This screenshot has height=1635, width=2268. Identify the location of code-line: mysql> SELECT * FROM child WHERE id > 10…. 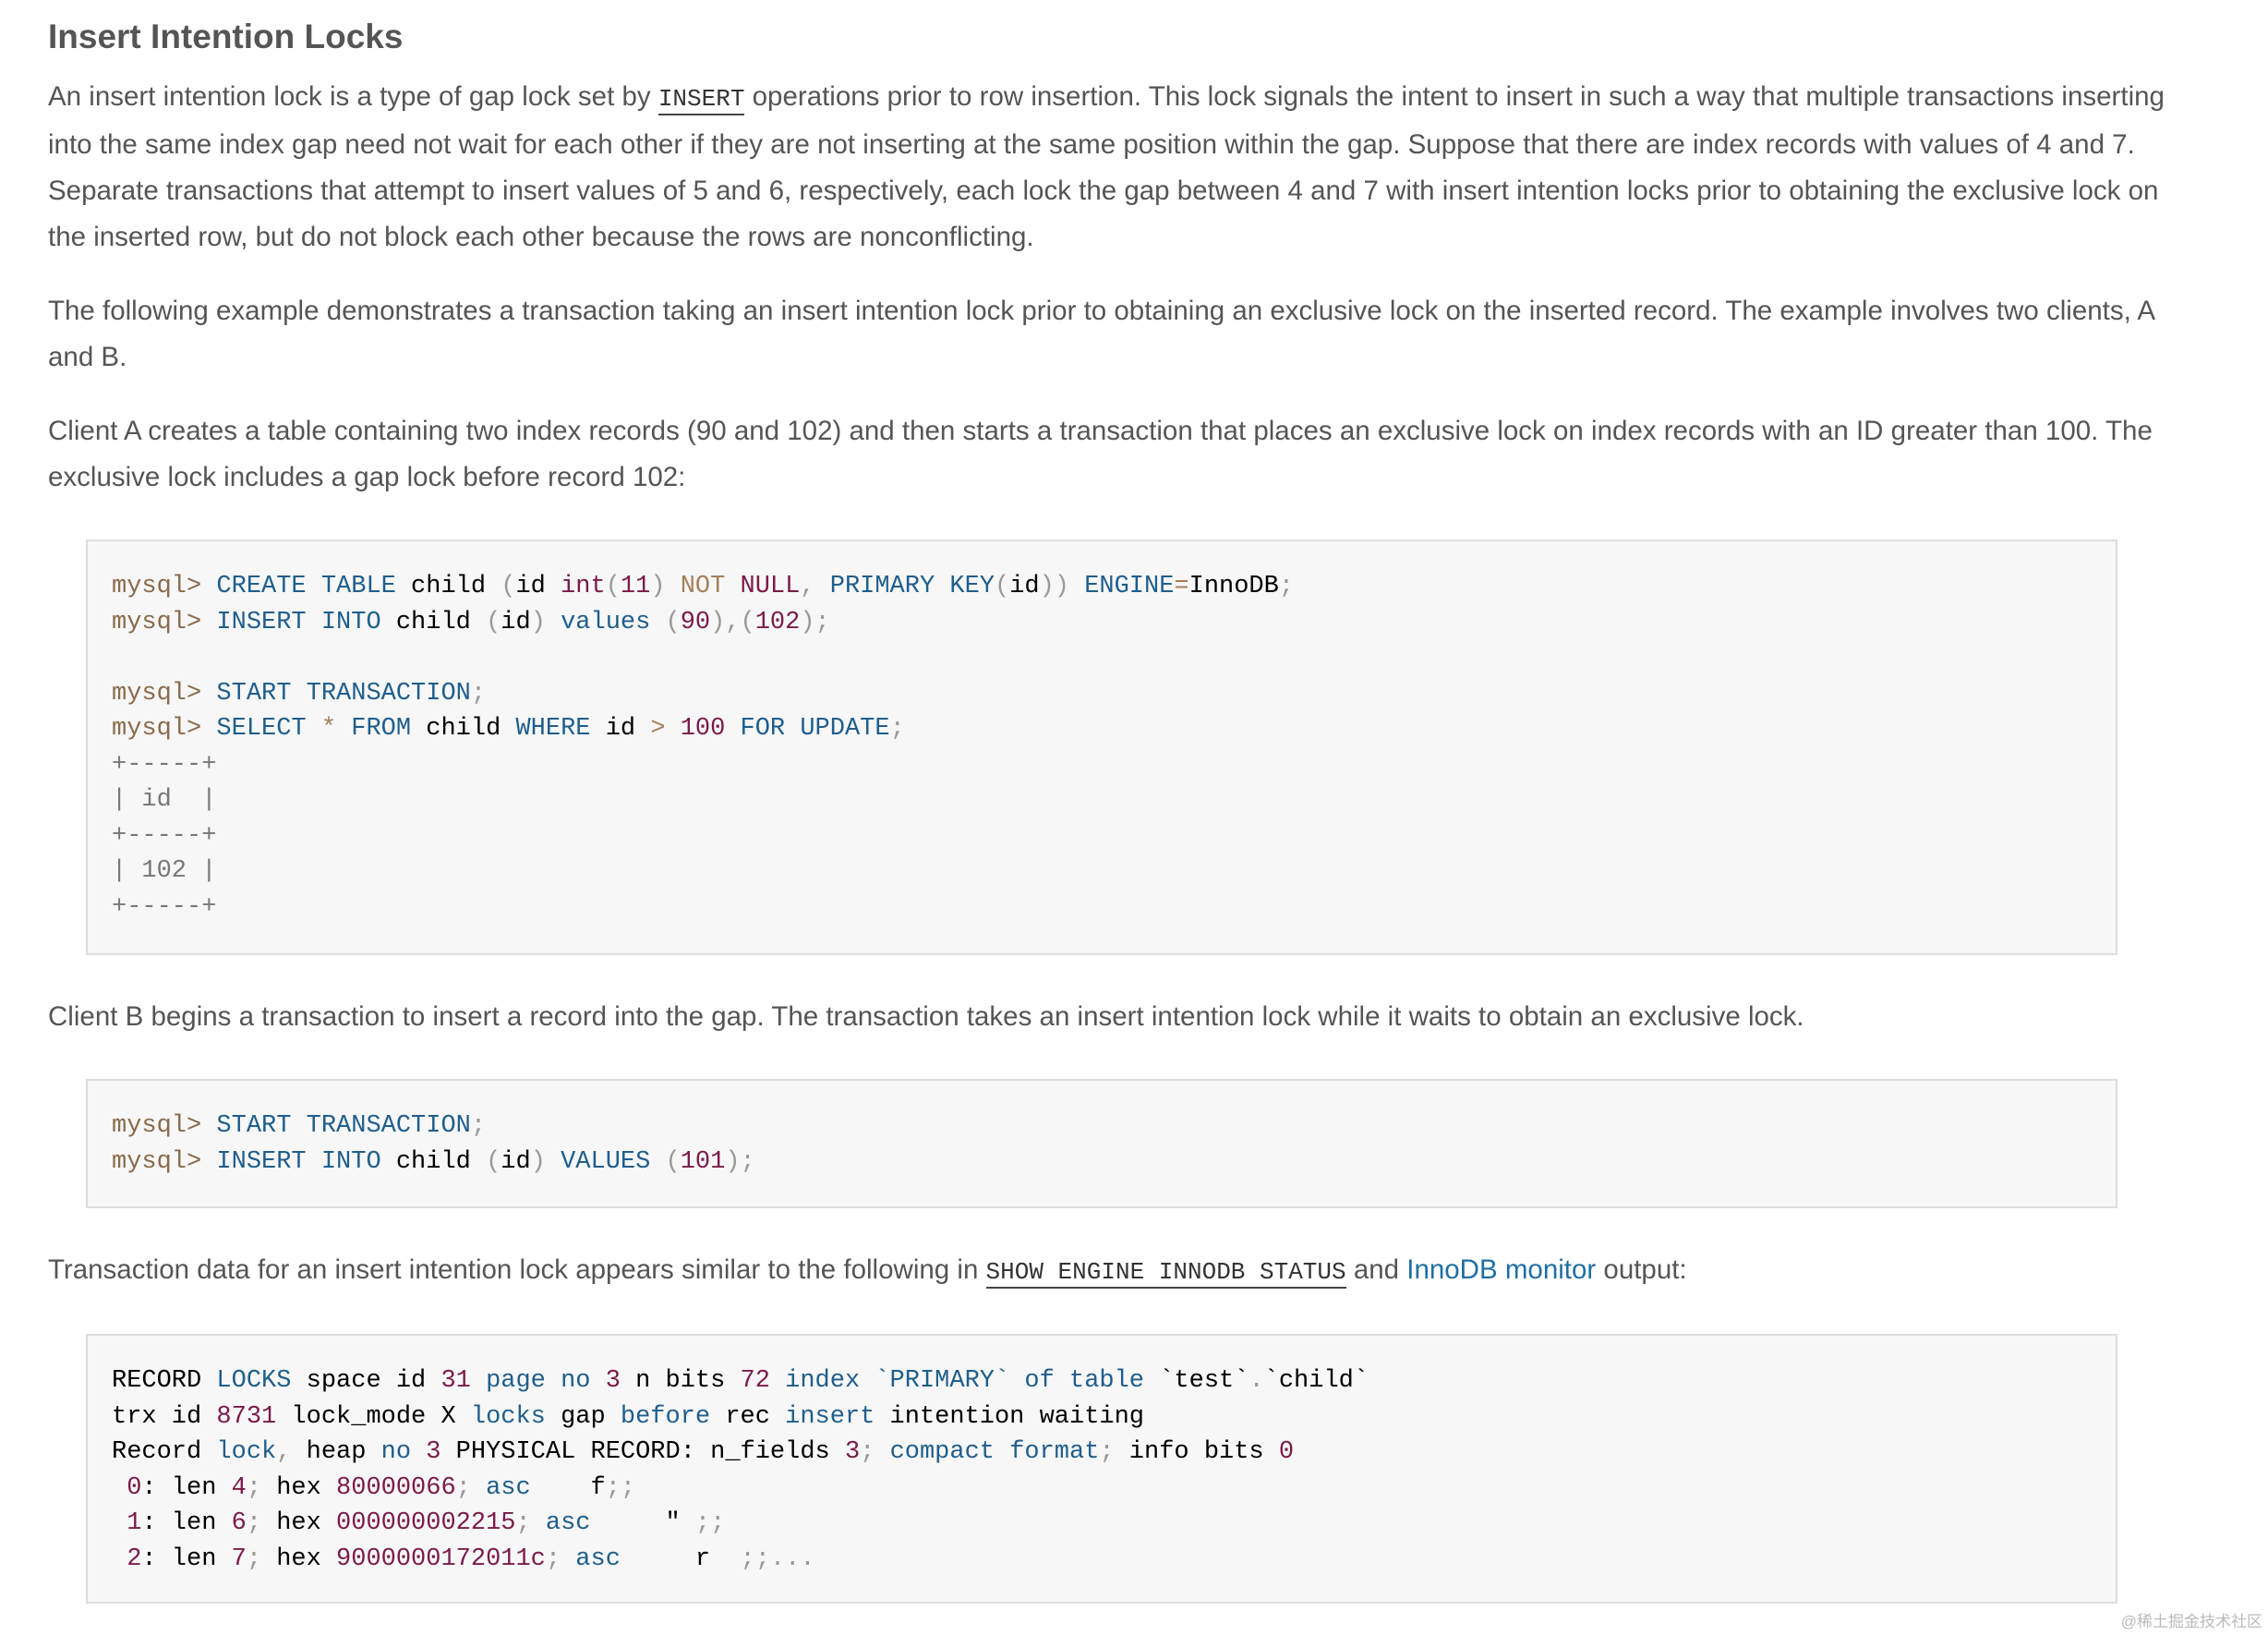
(509, 729).